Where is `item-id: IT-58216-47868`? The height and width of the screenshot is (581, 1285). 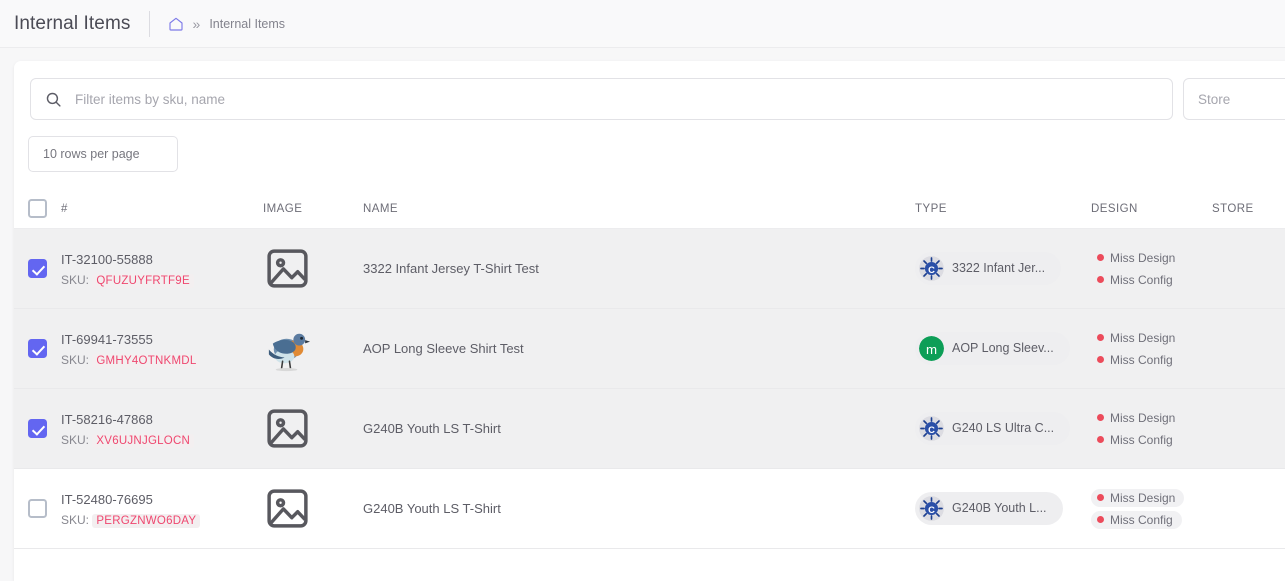 item-id: IT-58216-47868 is located at coordinates (107, 419).